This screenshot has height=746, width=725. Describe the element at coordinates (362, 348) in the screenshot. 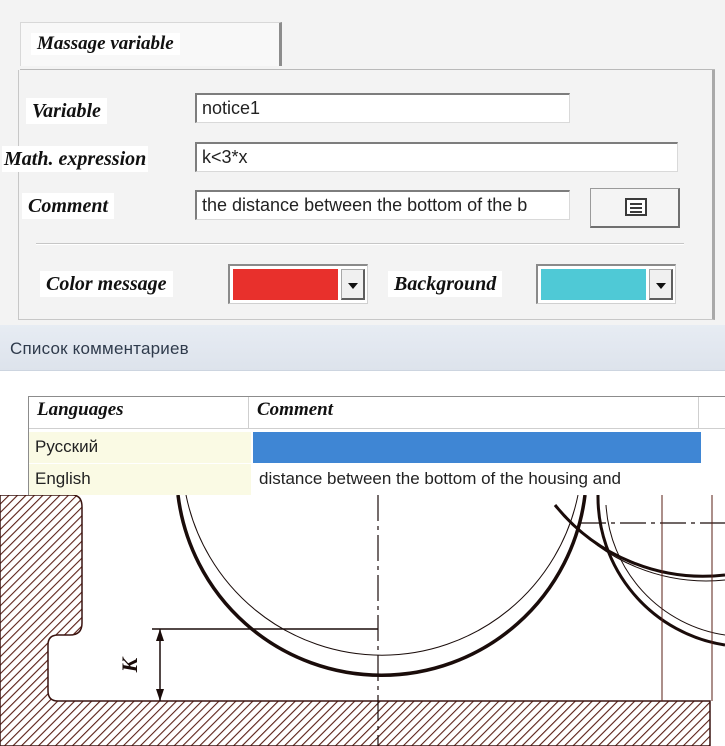

I see `comments-window-header: Список комментариев` at that location.